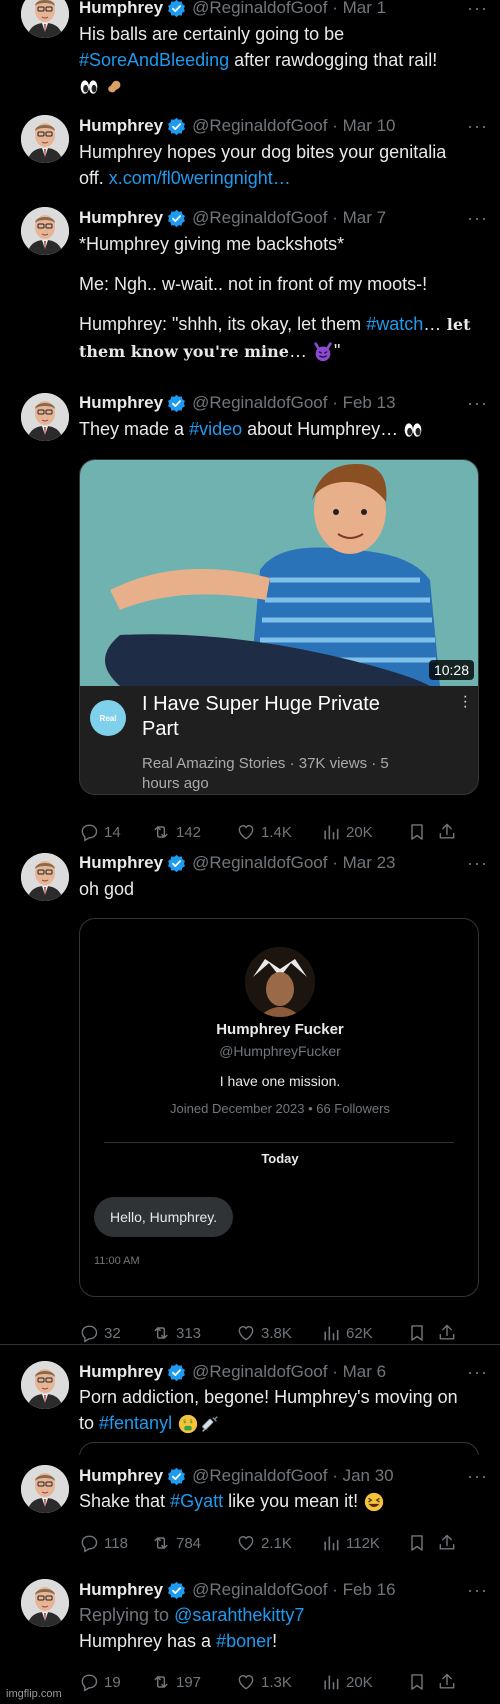  What do you see at coordinates (193, 1543) in the screenshot?
I see `retweet-button: 784` at bounding box center [193, 1543].